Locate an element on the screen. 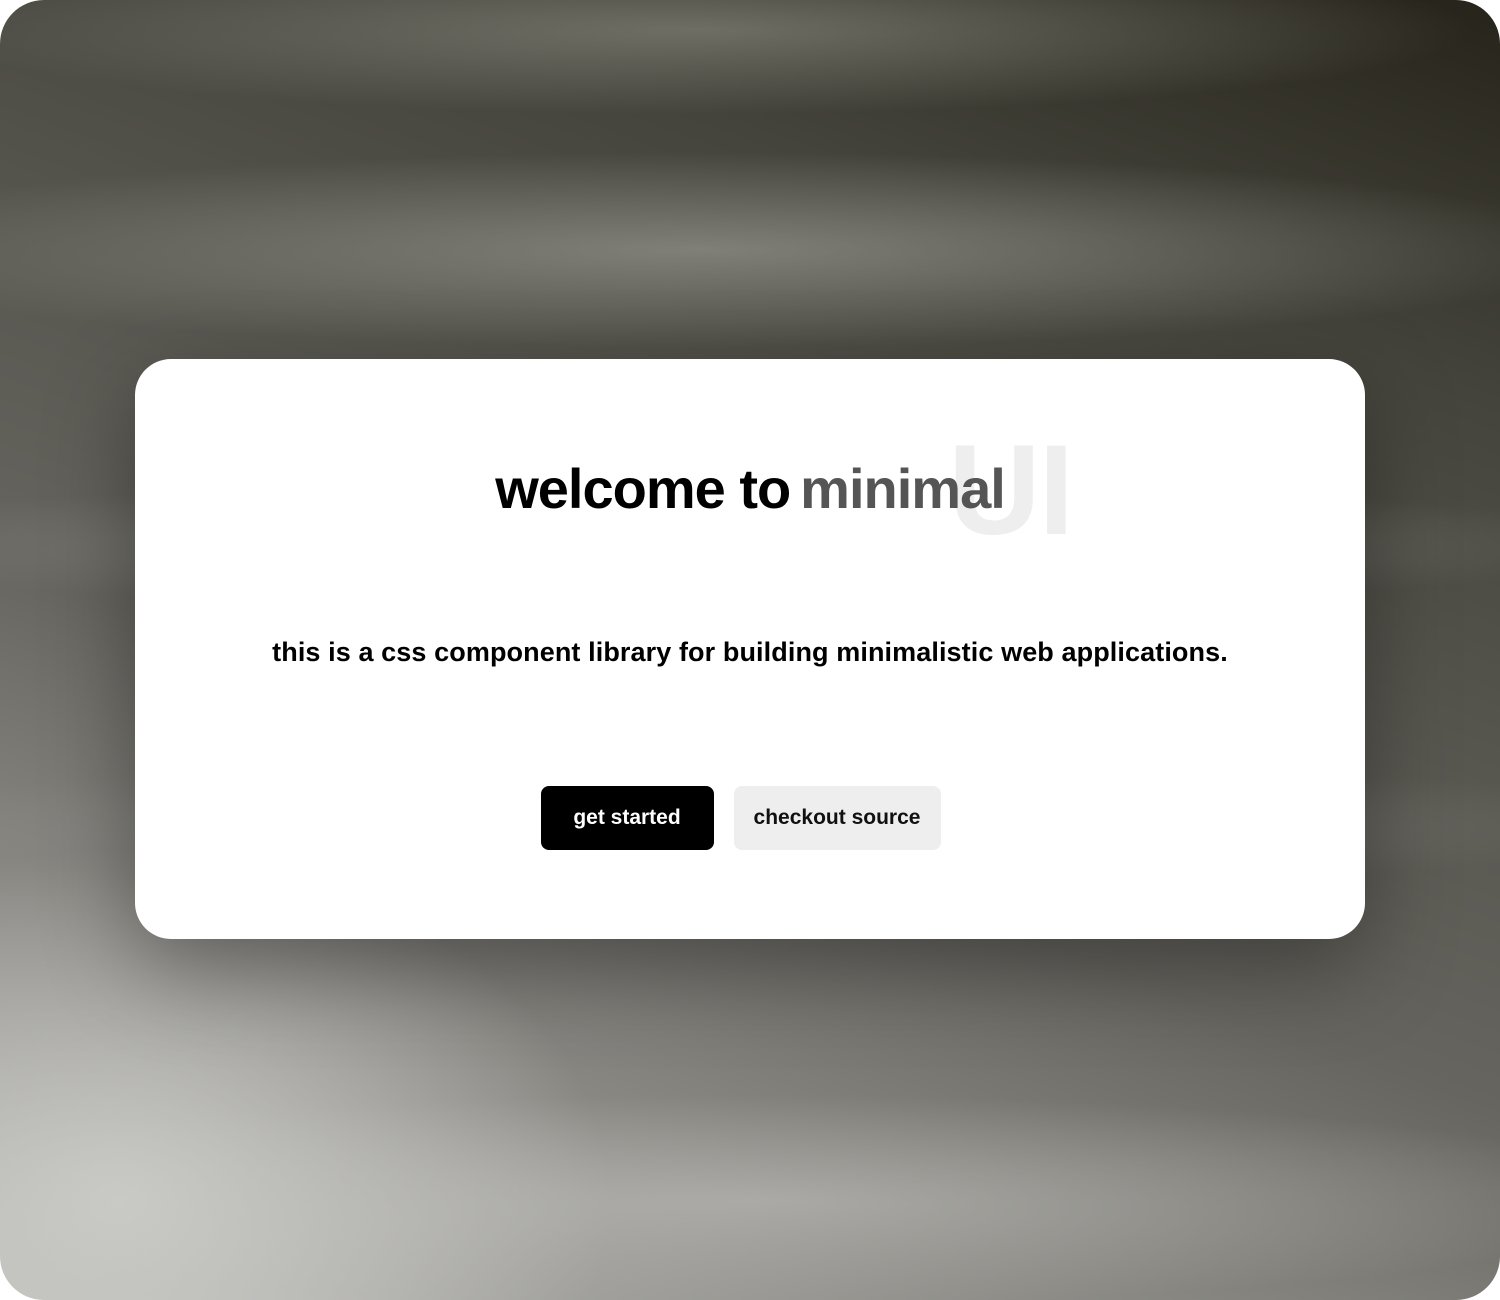  brand-name: minimal UI is located at coordinates (937, 491).